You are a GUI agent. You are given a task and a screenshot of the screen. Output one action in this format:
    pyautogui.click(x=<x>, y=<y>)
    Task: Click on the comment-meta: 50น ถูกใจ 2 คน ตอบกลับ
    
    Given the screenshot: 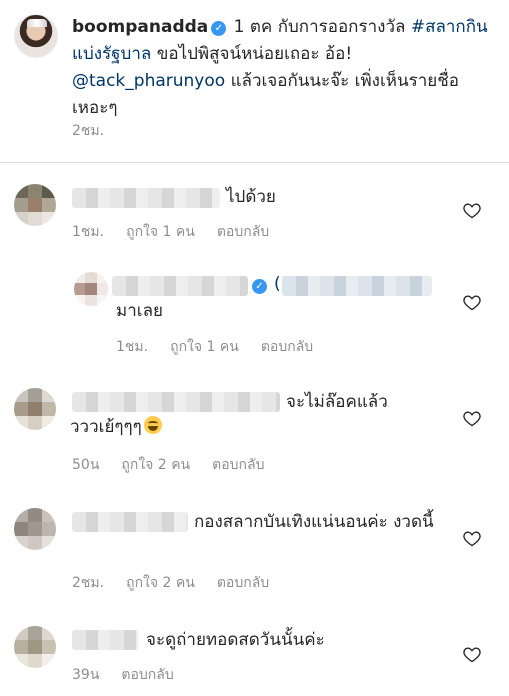 What is the action you would take?
    pyautogui.click(x=179, y=465)
    